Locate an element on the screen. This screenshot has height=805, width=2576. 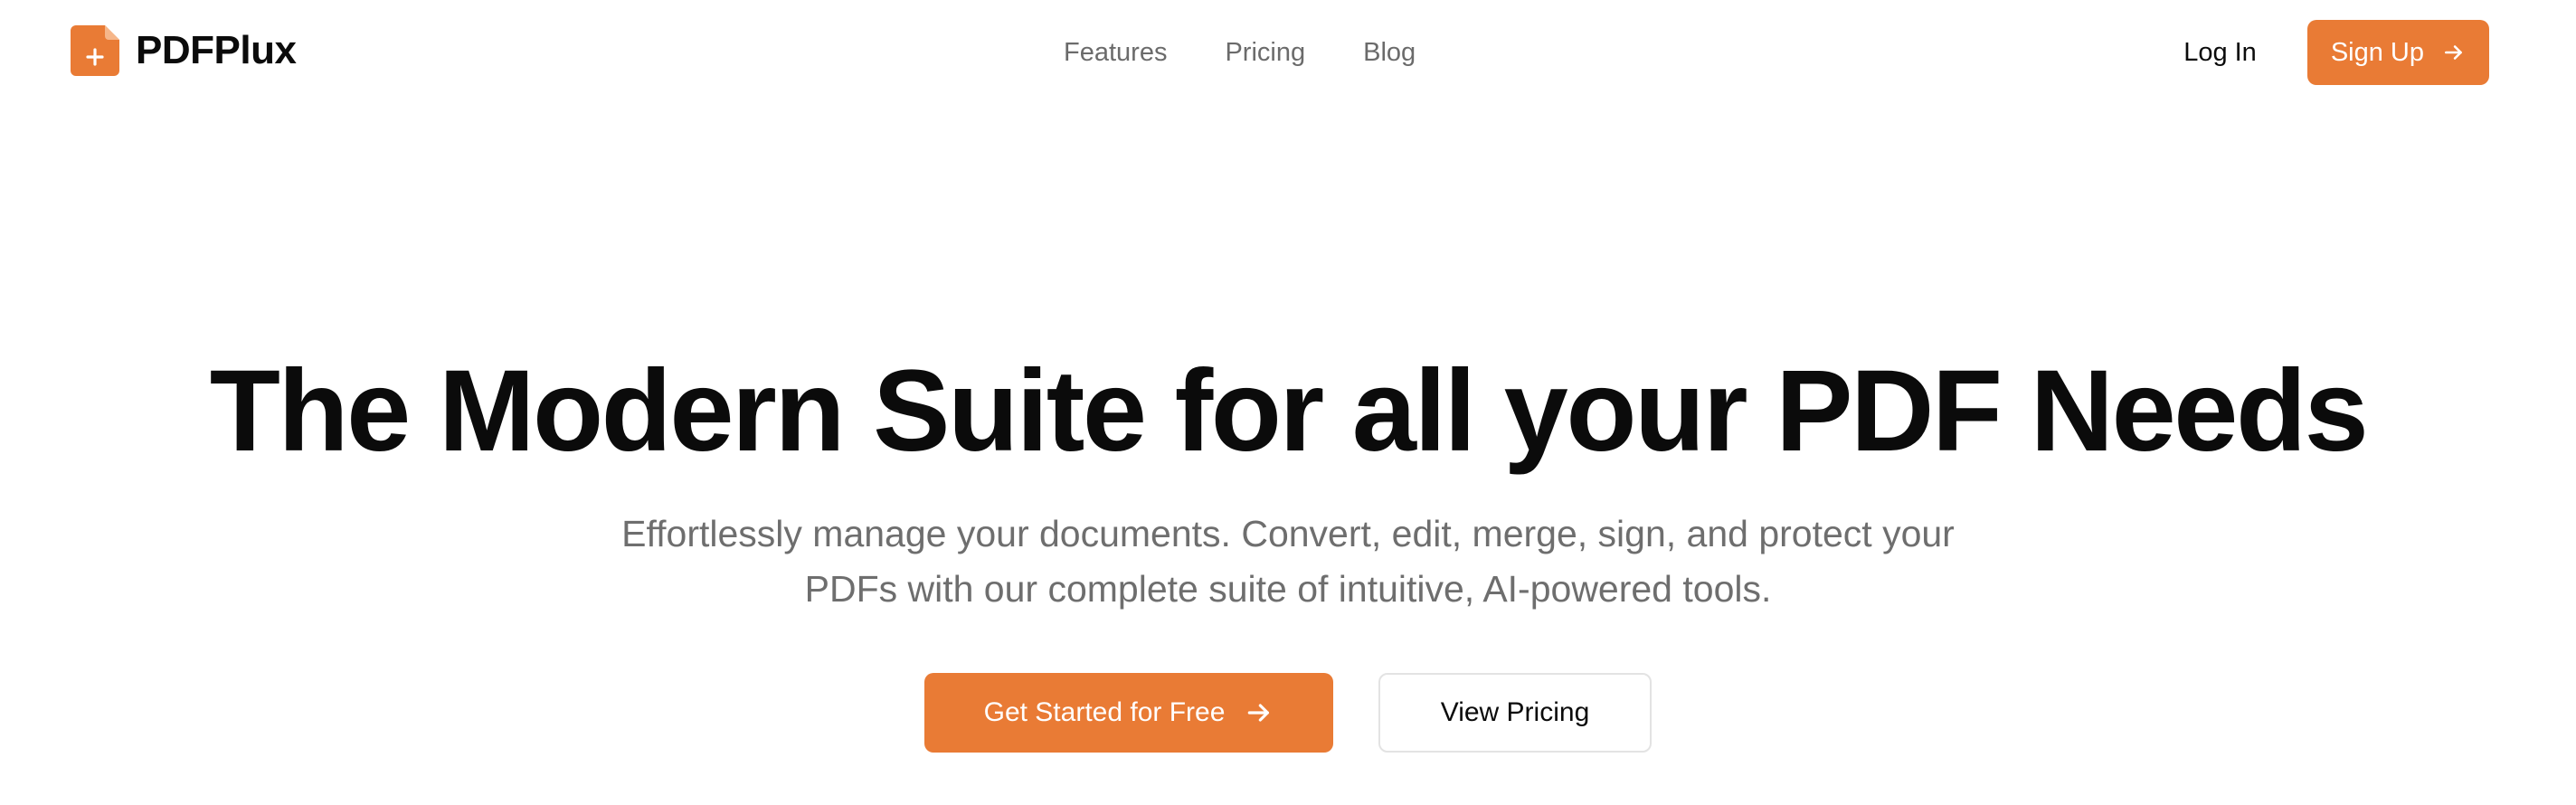
brand-name: PDFPlux is located at coordinates (216, 50).